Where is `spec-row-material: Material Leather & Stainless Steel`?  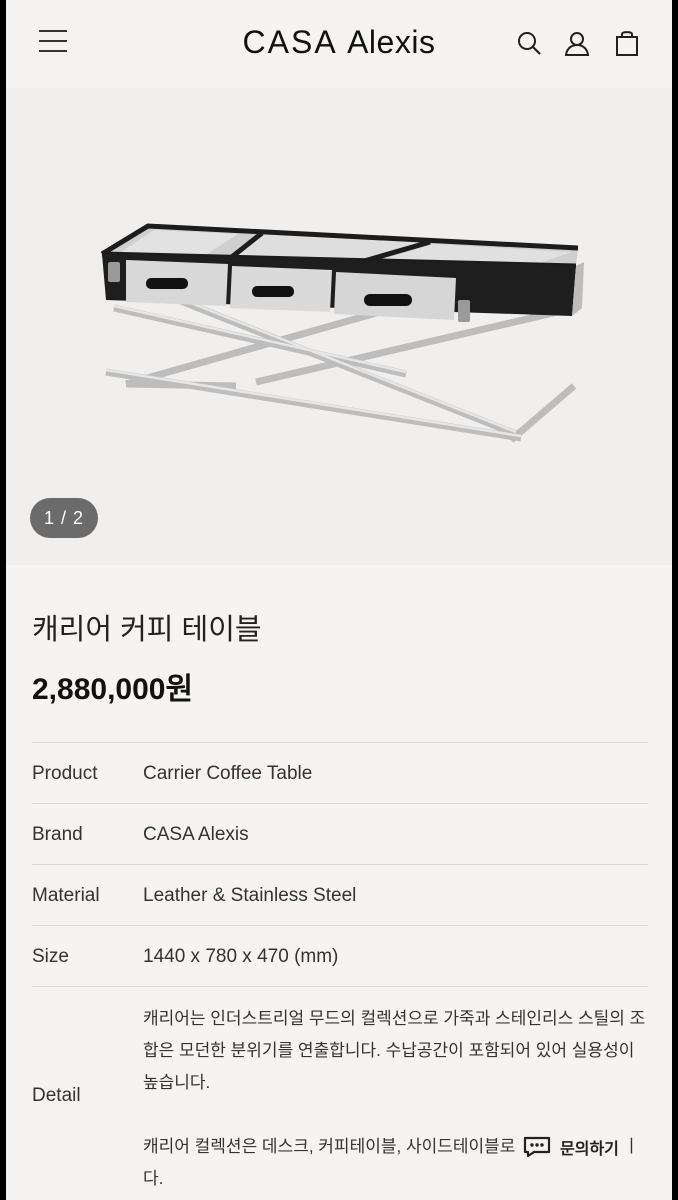
spec-row-material: Material Leather & Stainless Steel is located at coordinates (340, 895).